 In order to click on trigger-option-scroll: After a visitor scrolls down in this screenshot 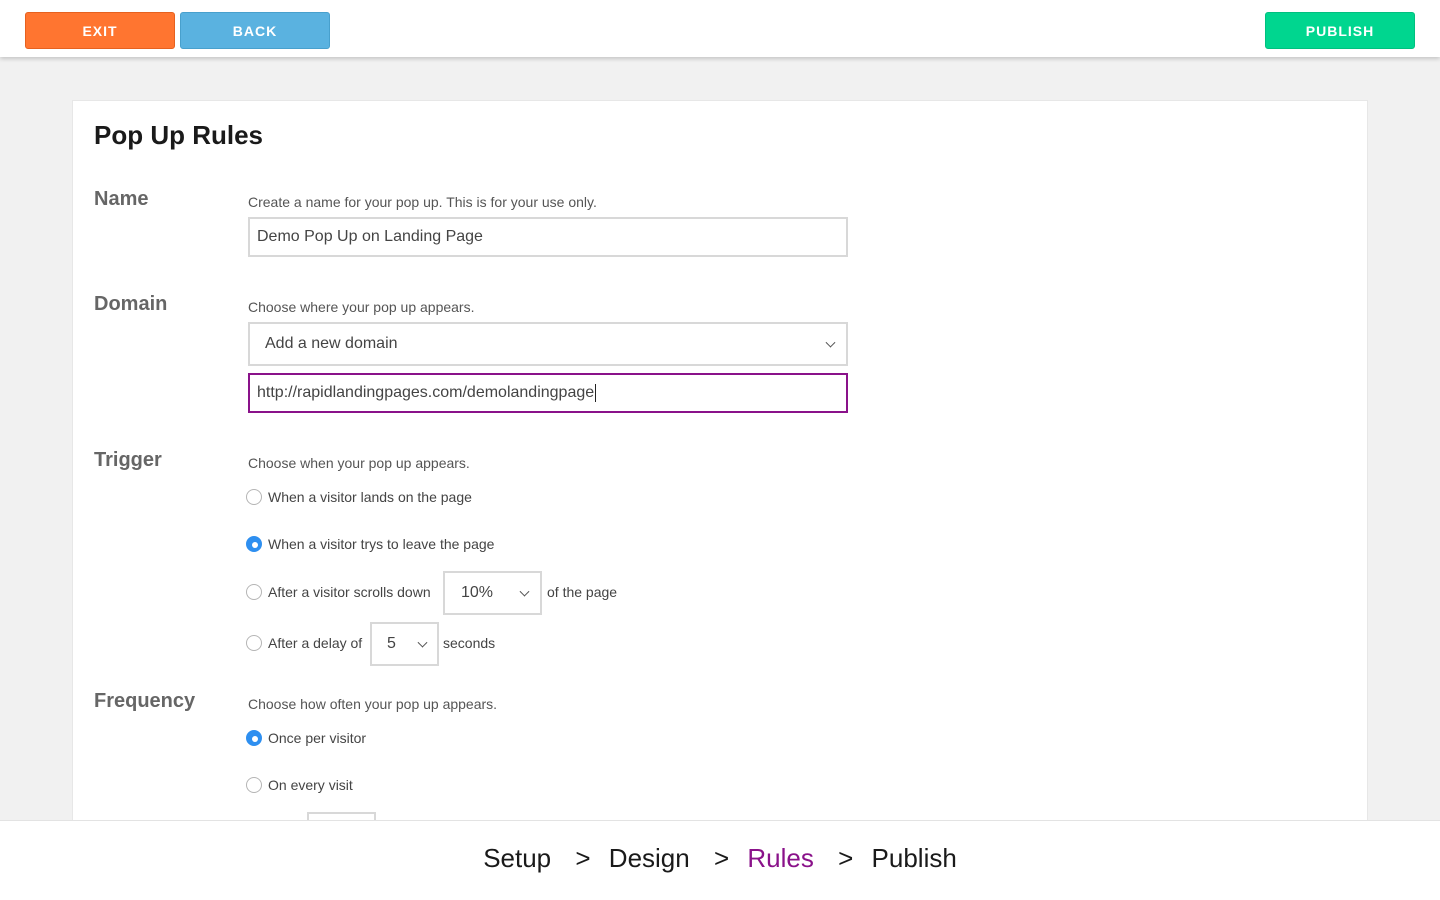, I will do `click(338, 592)`.